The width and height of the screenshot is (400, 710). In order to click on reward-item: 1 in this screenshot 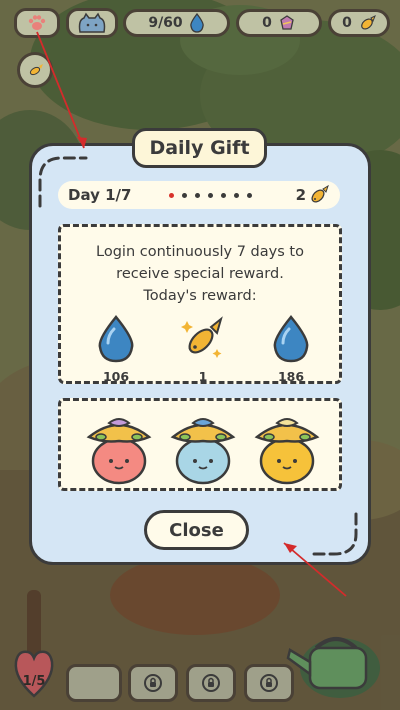, I will do `click(203, 349)`.